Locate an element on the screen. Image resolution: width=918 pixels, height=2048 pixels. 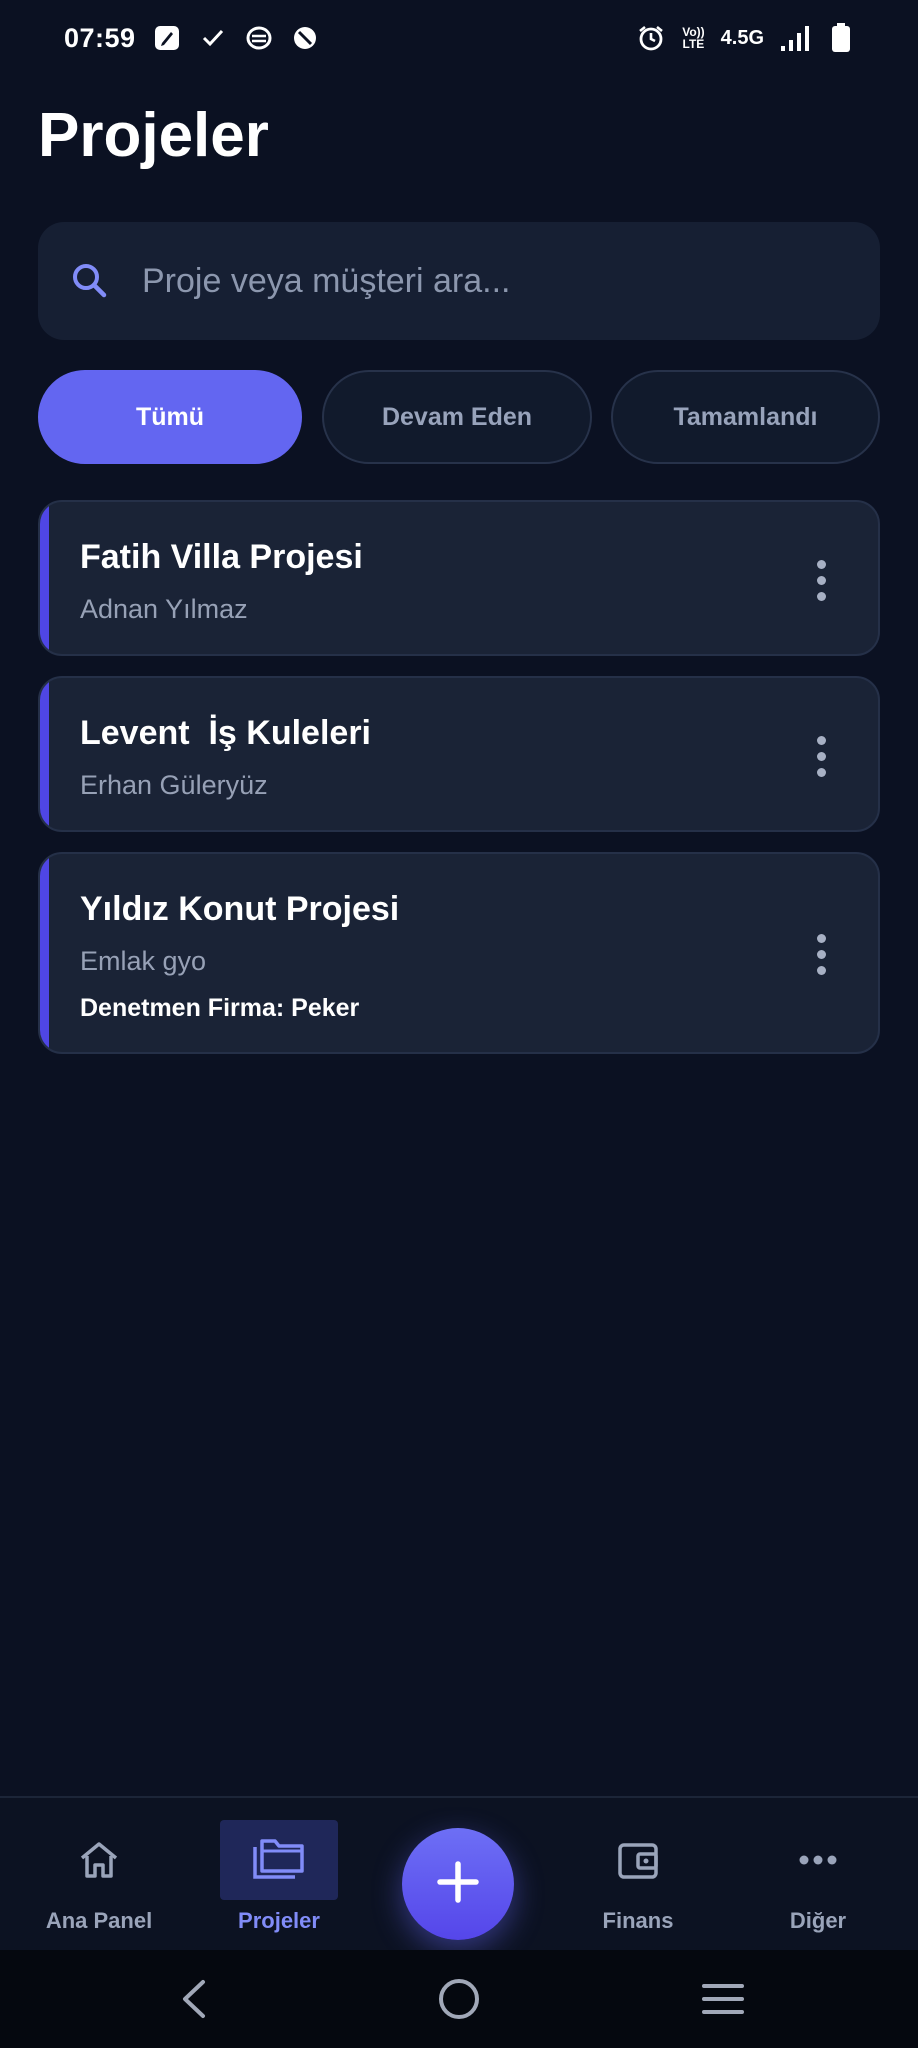
filter-tab-in-progress: Devam Eden is located at coordinates (457, 417).